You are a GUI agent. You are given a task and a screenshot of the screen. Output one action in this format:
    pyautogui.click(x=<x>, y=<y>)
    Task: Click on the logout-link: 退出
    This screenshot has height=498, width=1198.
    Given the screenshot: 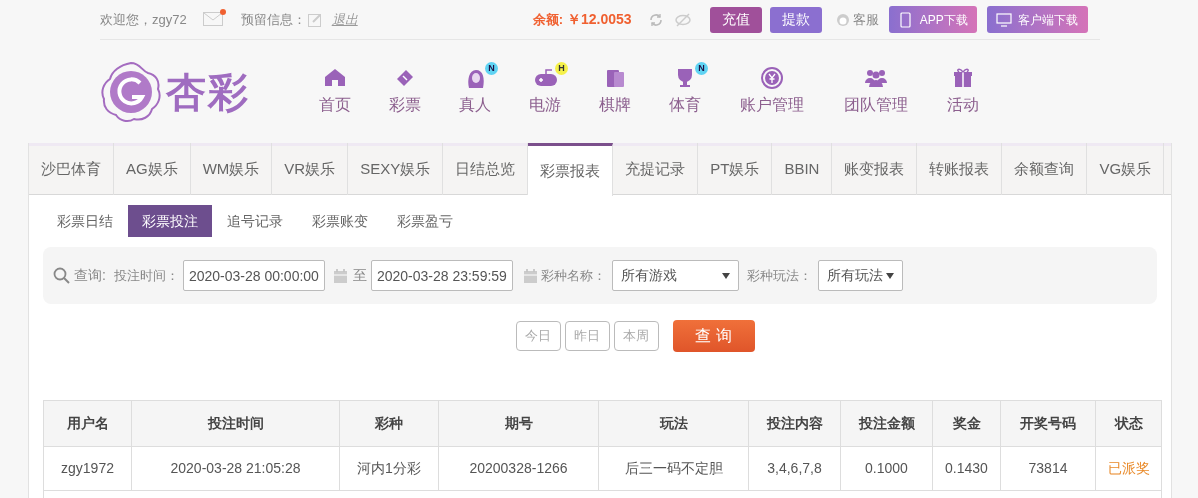 What is the action you would take?
    pyautogui.click(x=344, y=19)
    